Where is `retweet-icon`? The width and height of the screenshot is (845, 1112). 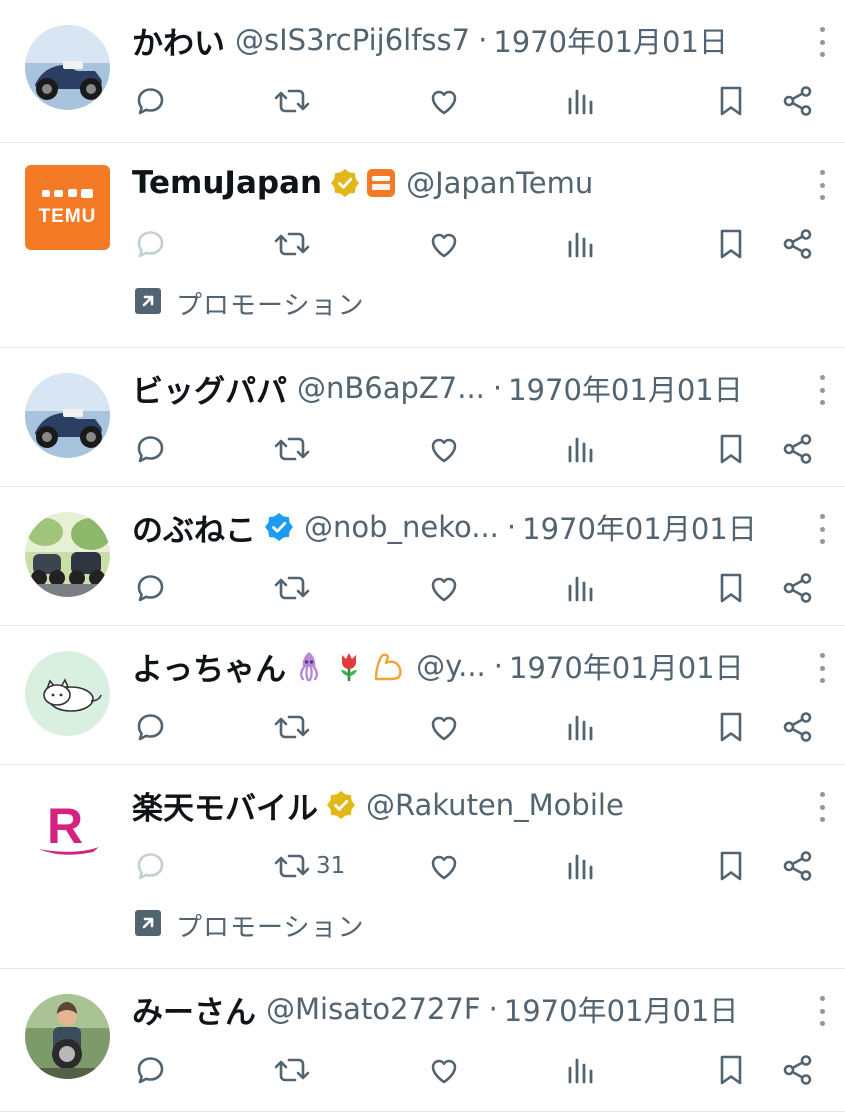 retweet-icon is located at coordinates (292, 727).